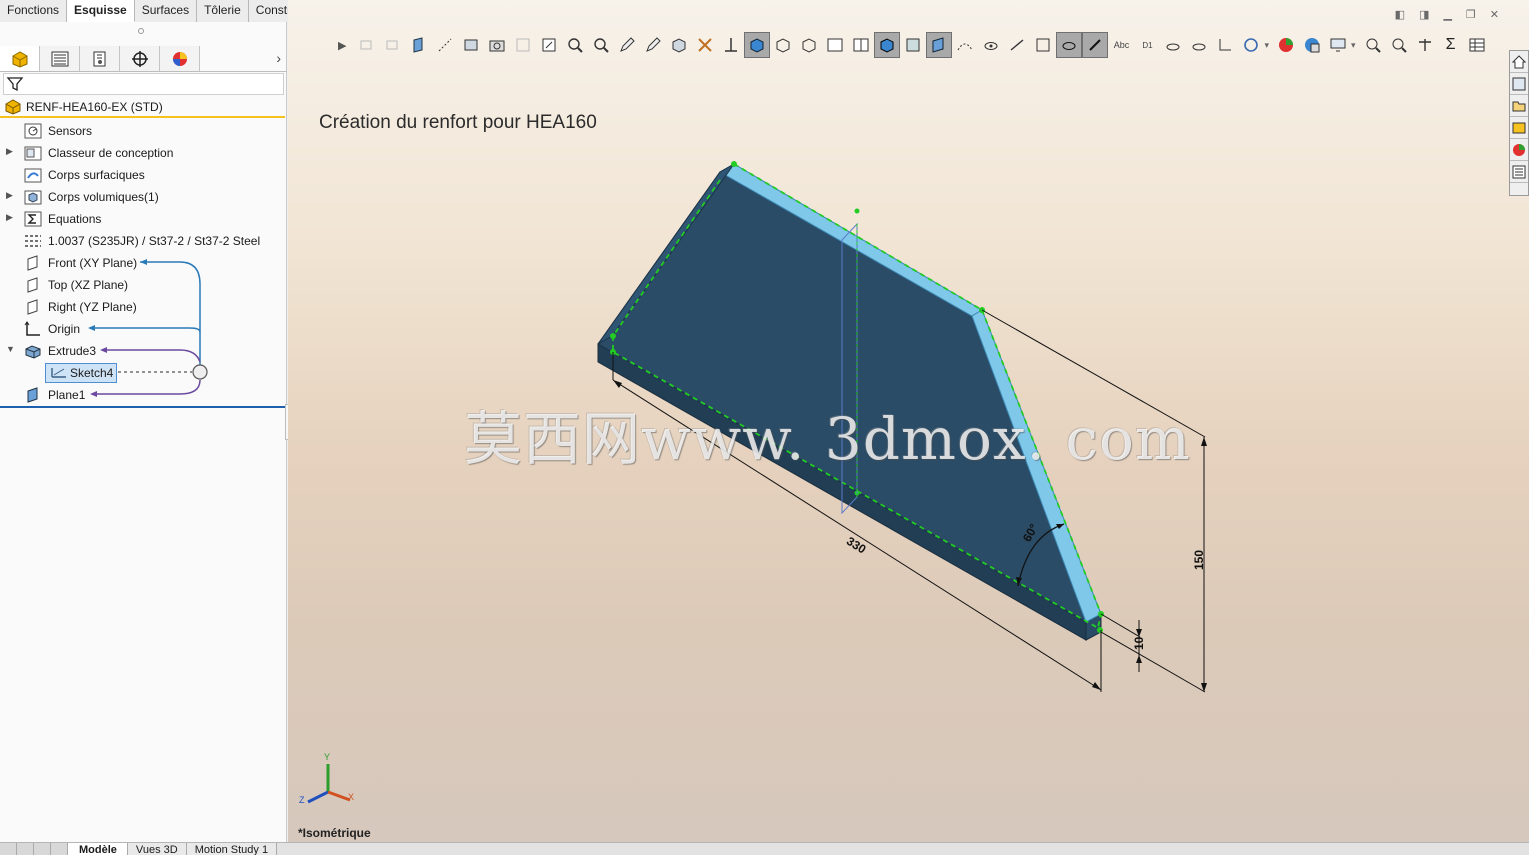 Image resolution: width=1529 pixels, height=855 pixels. What do you see at coordinates (142, 395) in the screenshot?
I see `tree-item-plane1: Plane1` at bounding box center [142, 395].